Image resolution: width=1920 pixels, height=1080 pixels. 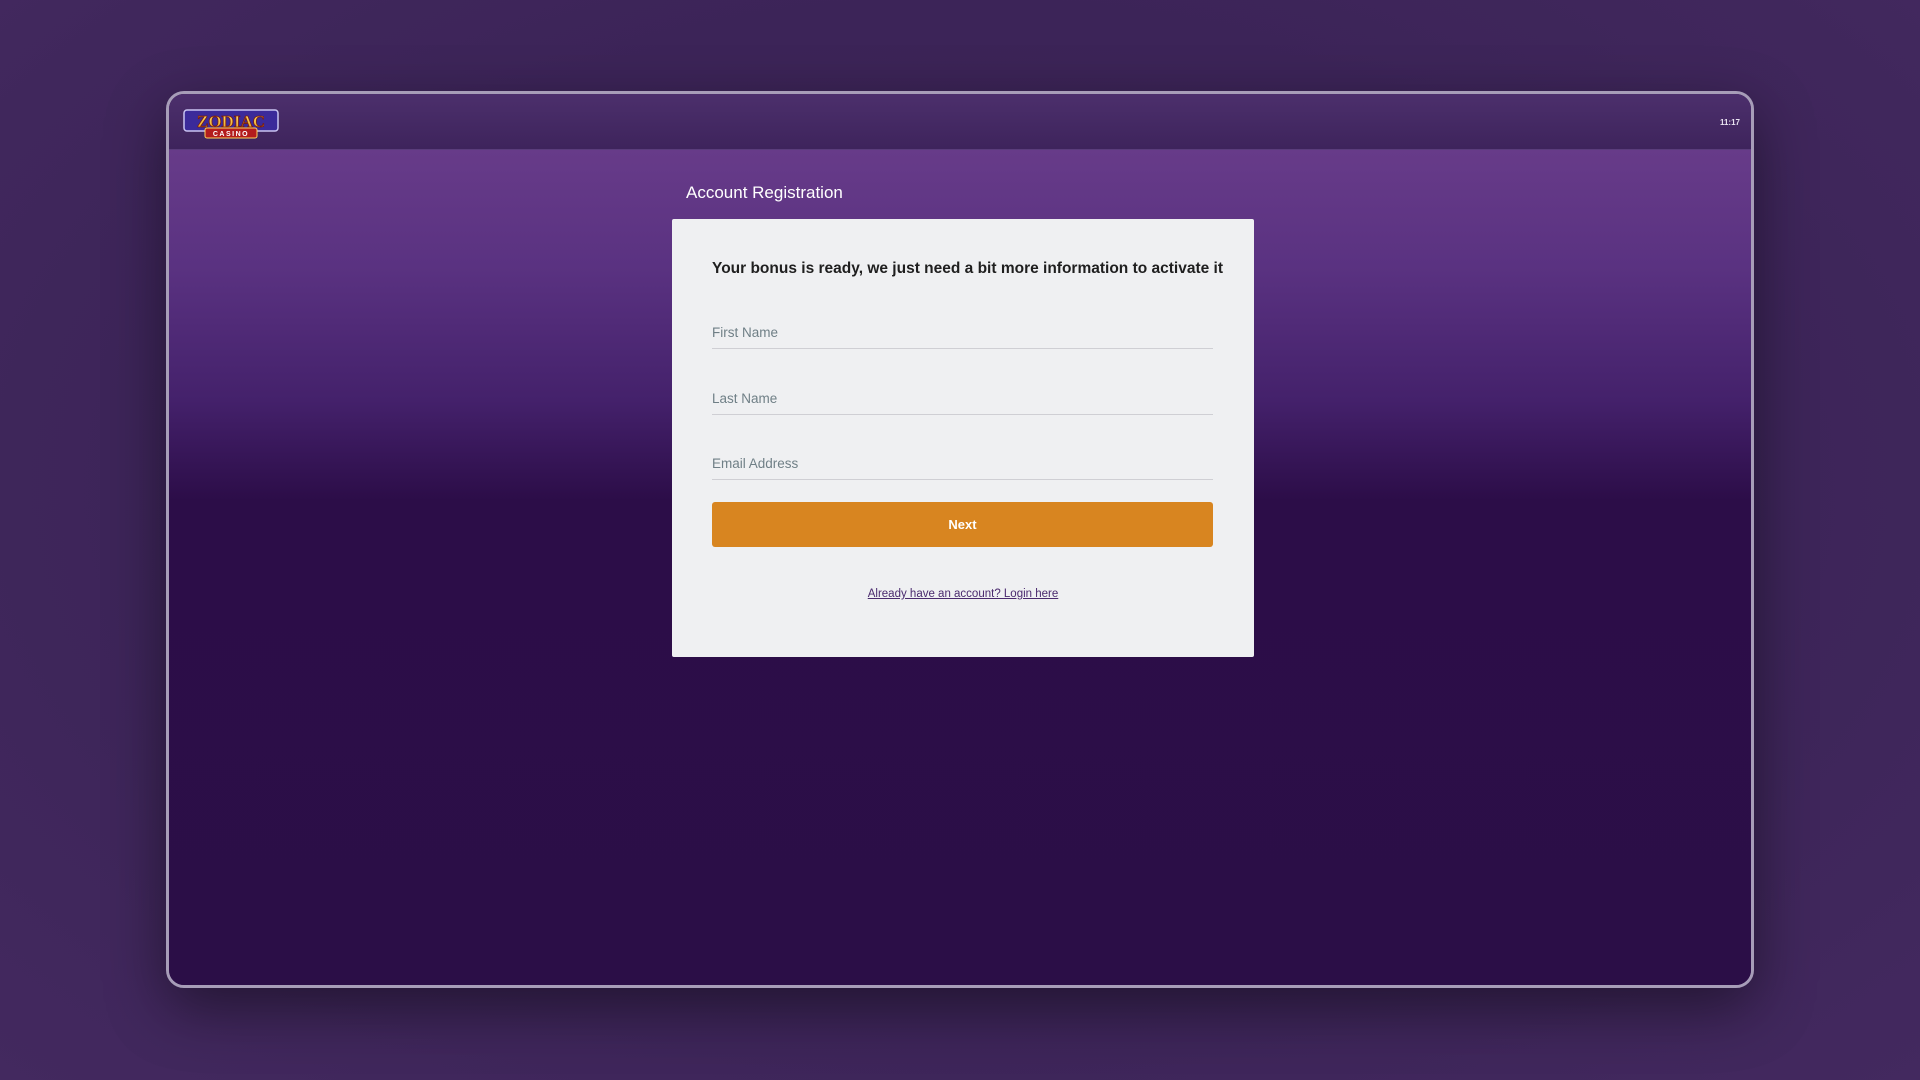 I want to click on next-button: Next, so click(x=962, y=524).